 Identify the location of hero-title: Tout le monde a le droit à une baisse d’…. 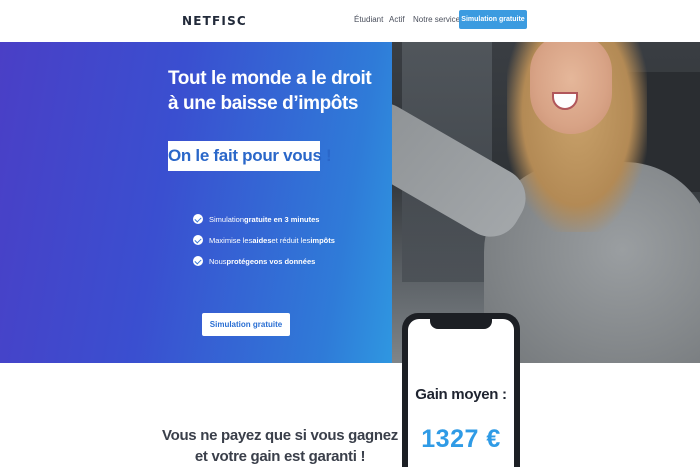
(288, 91).